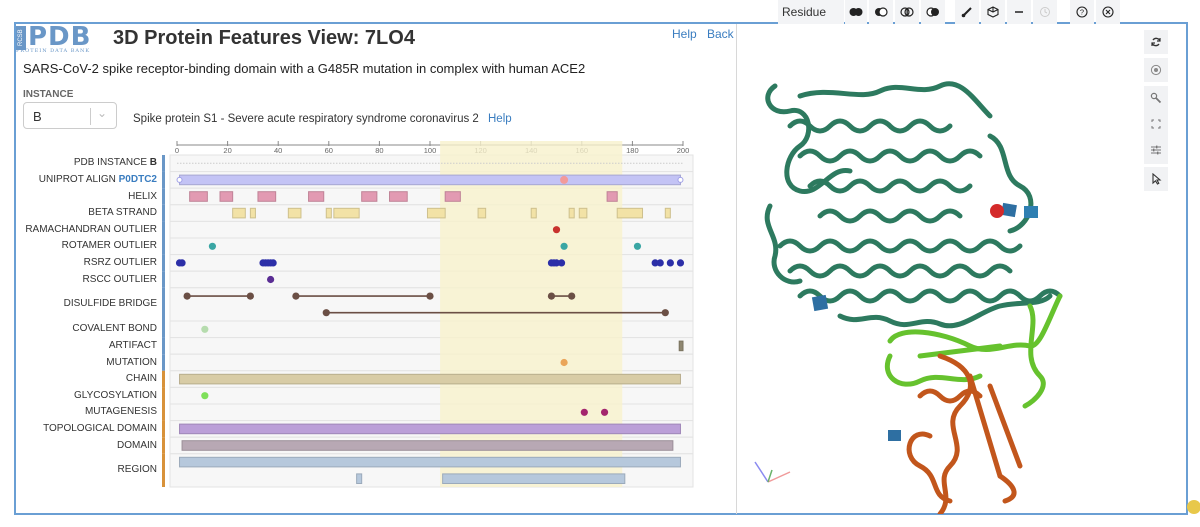  I want to click on panel-divider, so click(736, 269).